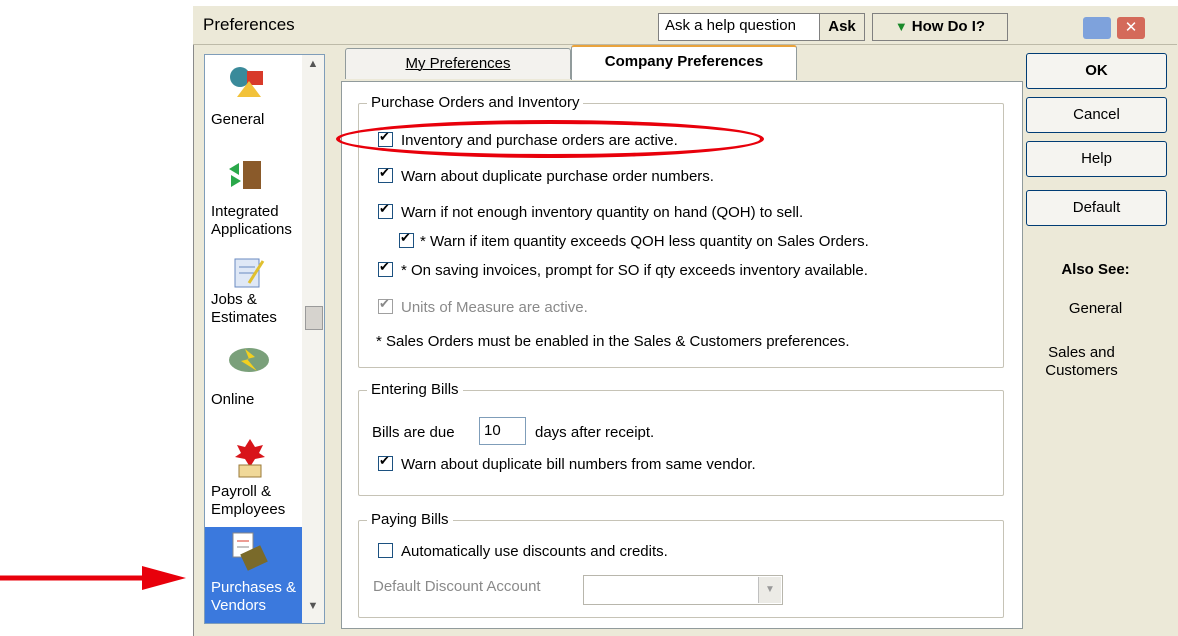 The image size is (1178, 636). I want to click on sidebar-scrollbar, so click(313, 339).